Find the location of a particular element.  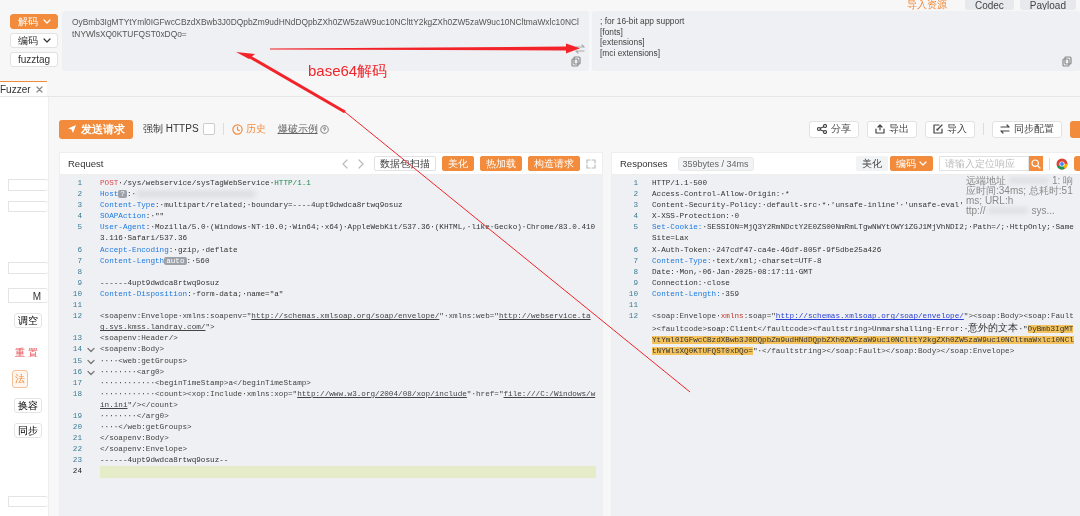

share-icon is located at coordinates (822, 129).